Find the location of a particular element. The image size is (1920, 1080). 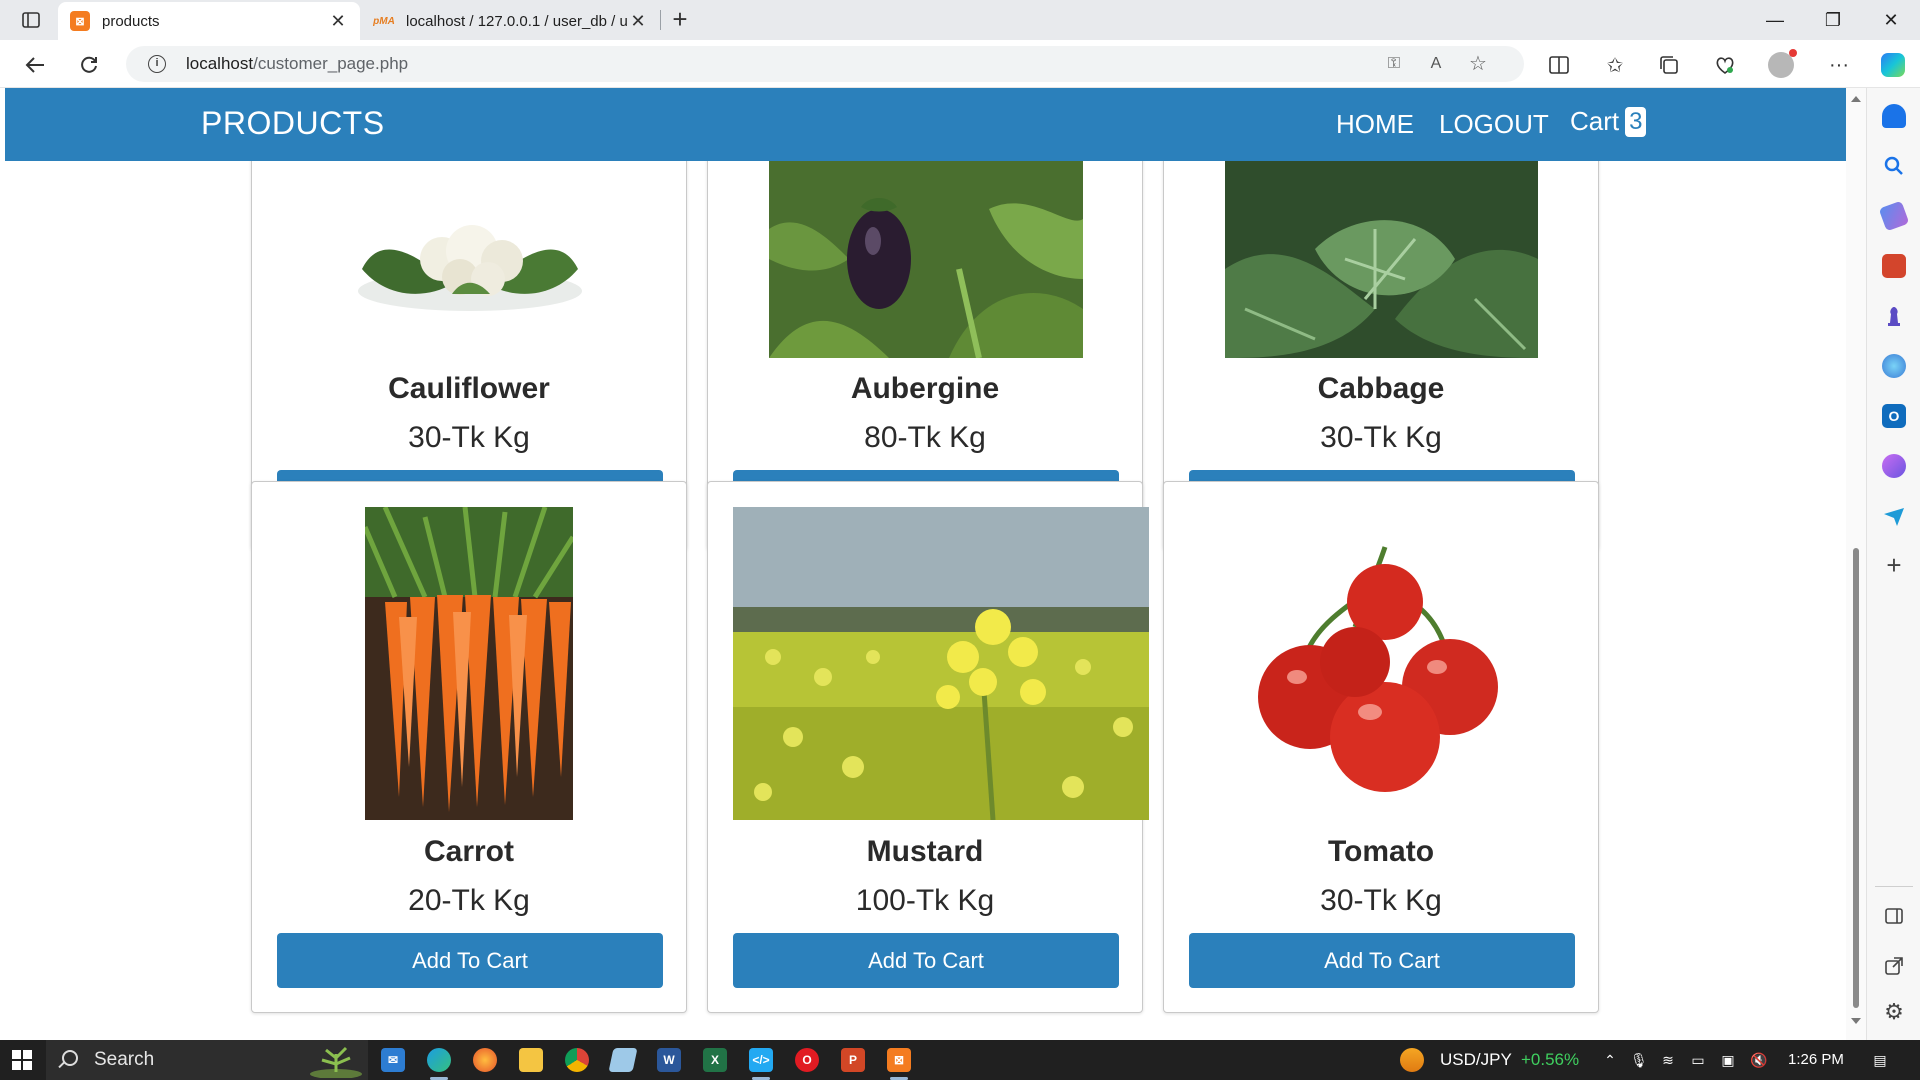

page-scrollbar is located at coordinates (1856, 564).